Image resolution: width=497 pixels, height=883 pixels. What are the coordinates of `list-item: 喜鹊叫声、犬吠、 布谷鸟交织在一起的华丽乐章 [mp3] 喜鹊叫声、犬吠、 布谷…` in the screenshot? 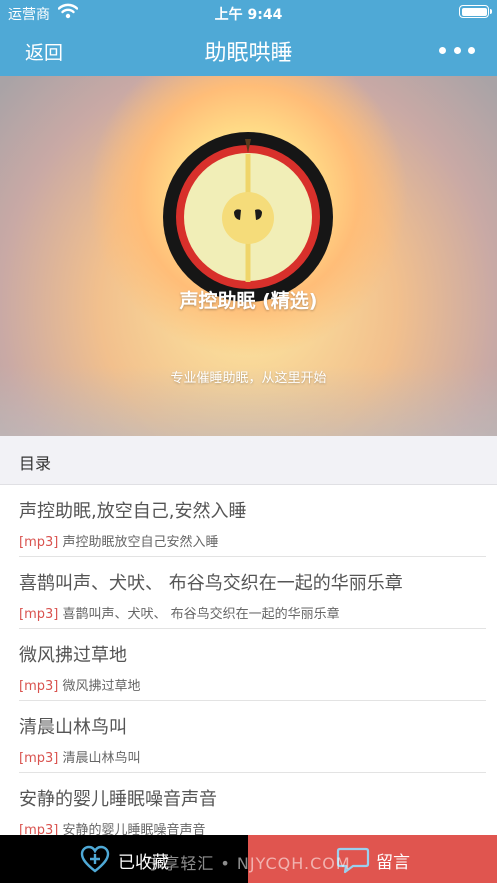 It's located at (248, 593).